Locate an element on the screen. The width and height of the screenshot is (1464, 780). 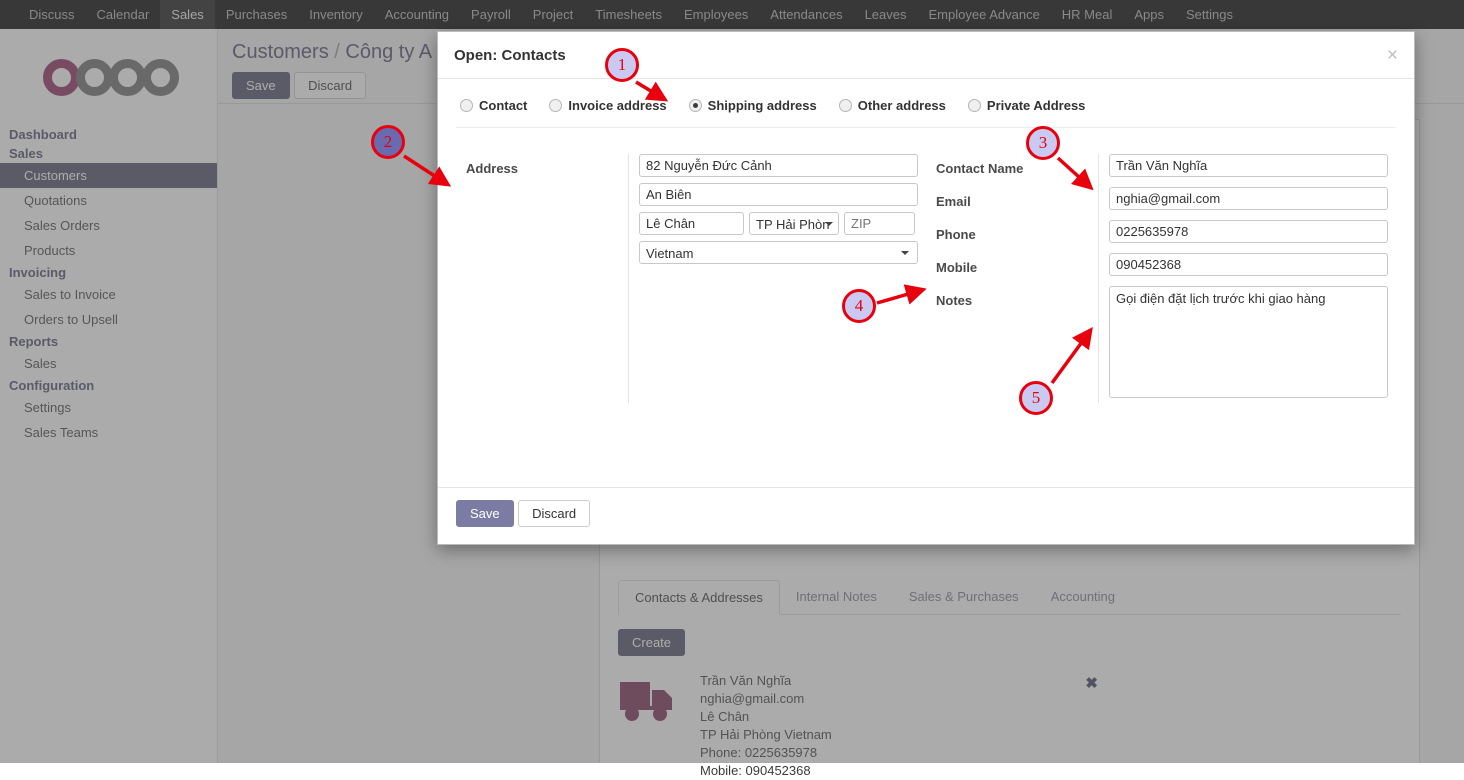
radio-label: Shipping address is located at coordinates (762, 105).